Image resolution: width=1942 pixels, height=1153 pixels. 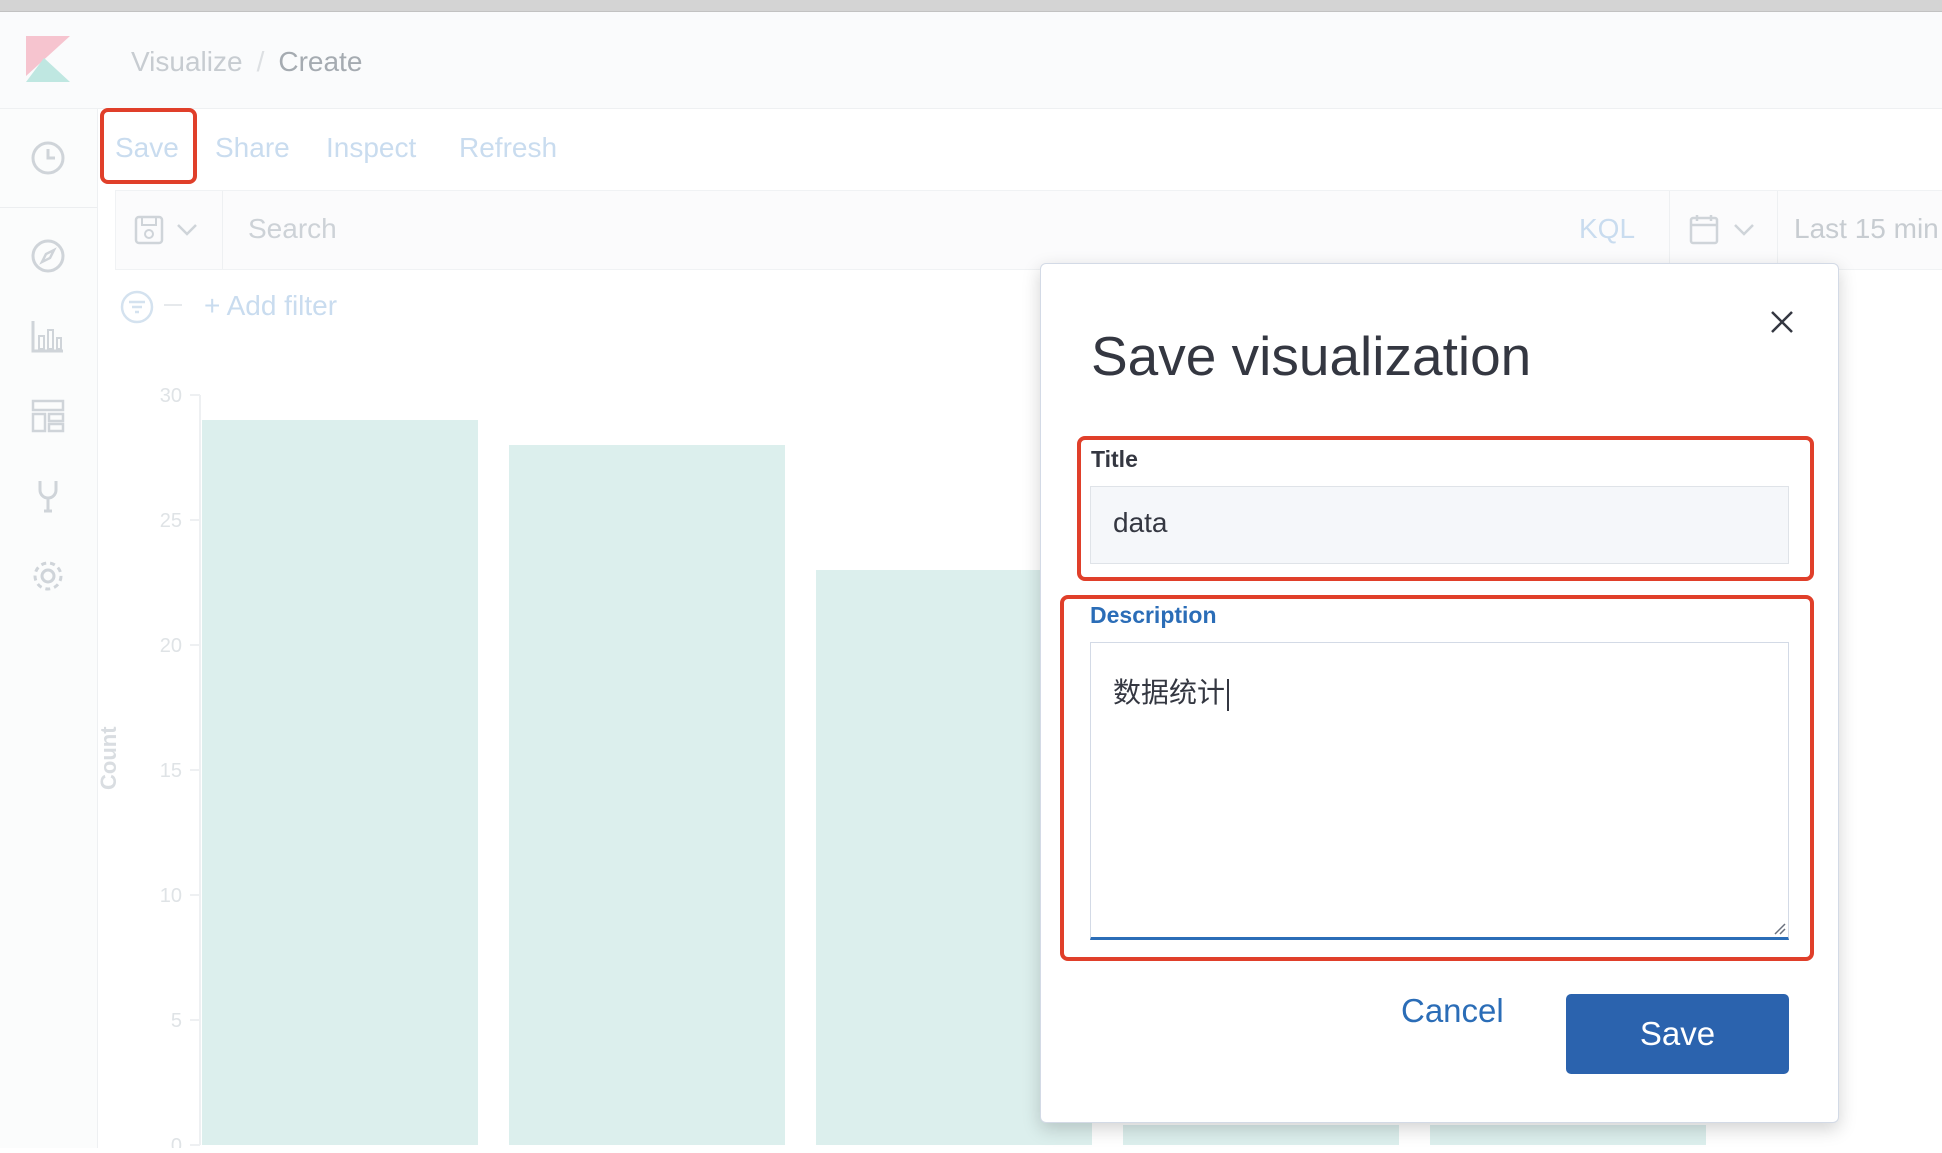 I want to click on time-range-label: Last 15 min, so click(x=1866, y=229).